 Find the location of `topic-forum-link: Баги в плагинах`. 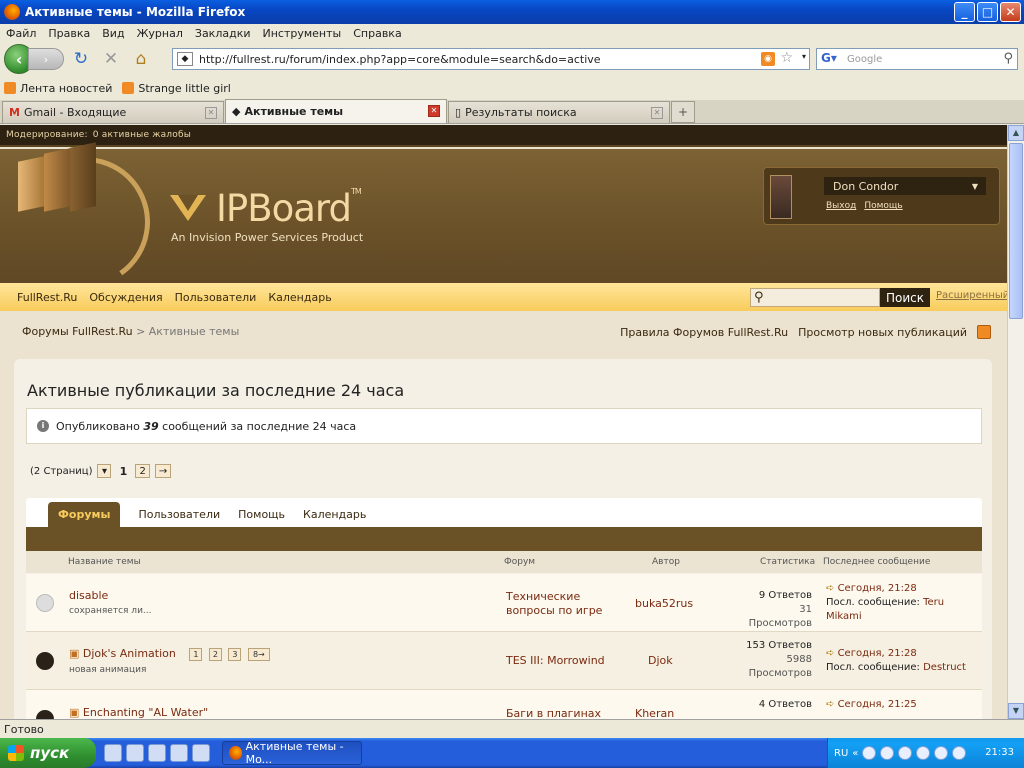

topic-forum-link: Баги в плагинах is located at coordinates (566, 713).